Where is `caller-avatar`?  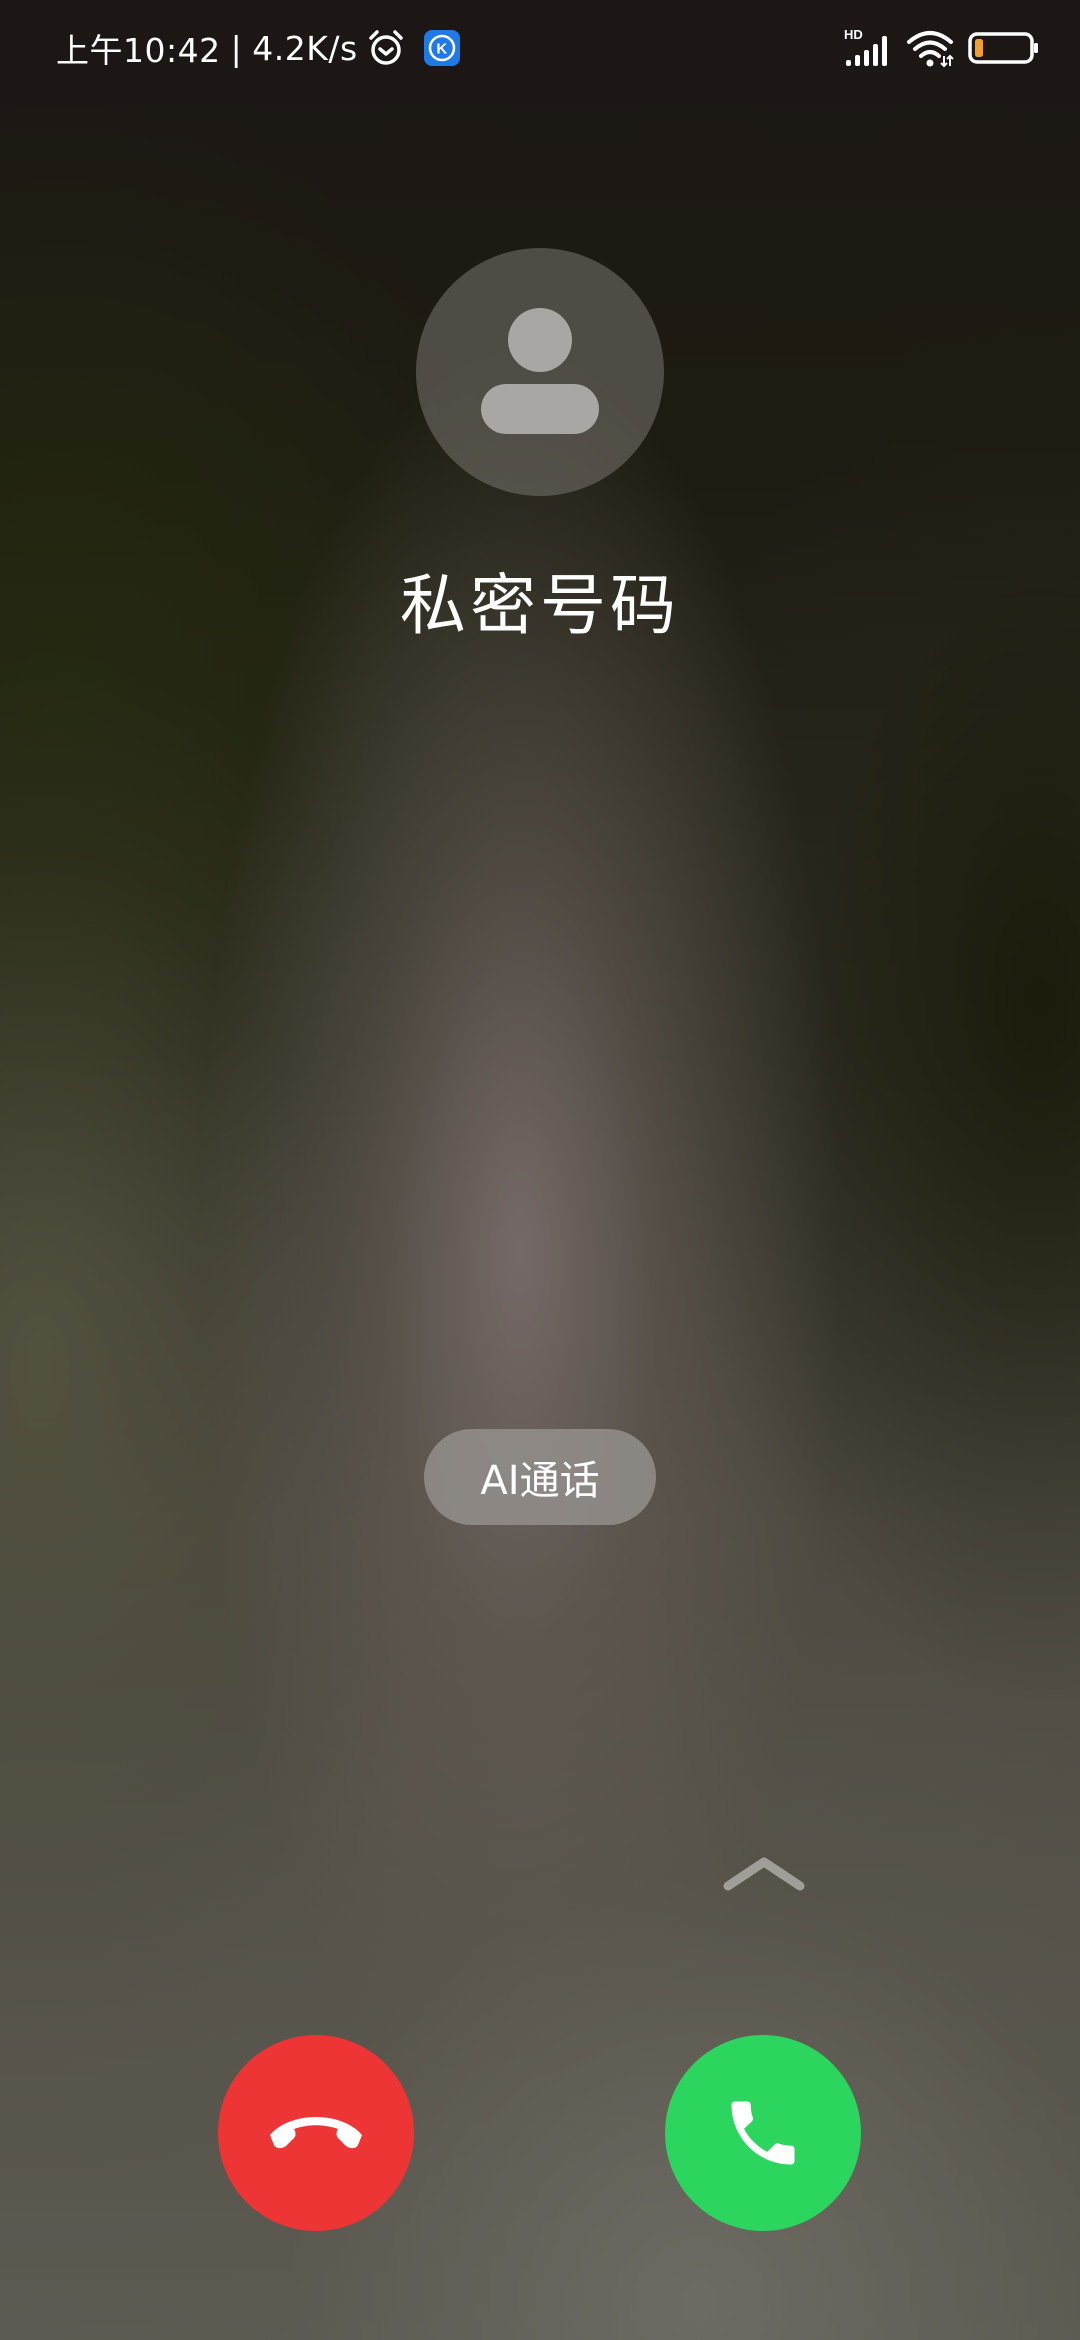 caller-avatar is located at coordinates (540, 372).